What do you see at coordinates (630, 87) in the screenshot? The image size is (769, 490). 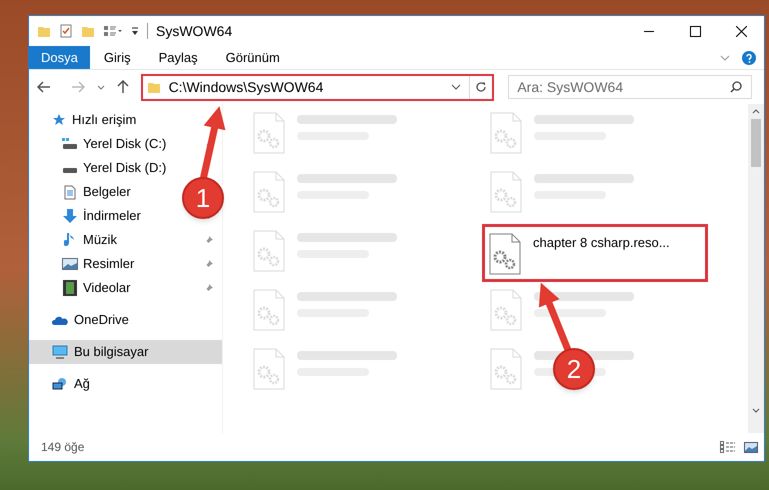 I see `search-field: Ara: SysWOW64` at bounding box center [630, 87].